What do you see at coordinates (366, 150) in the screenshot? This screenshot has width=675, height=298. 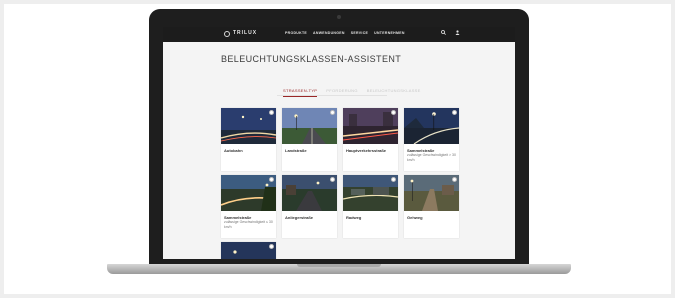 I see `card-title: Hauptverkehrsstraße` at bounding box center [366, 150].